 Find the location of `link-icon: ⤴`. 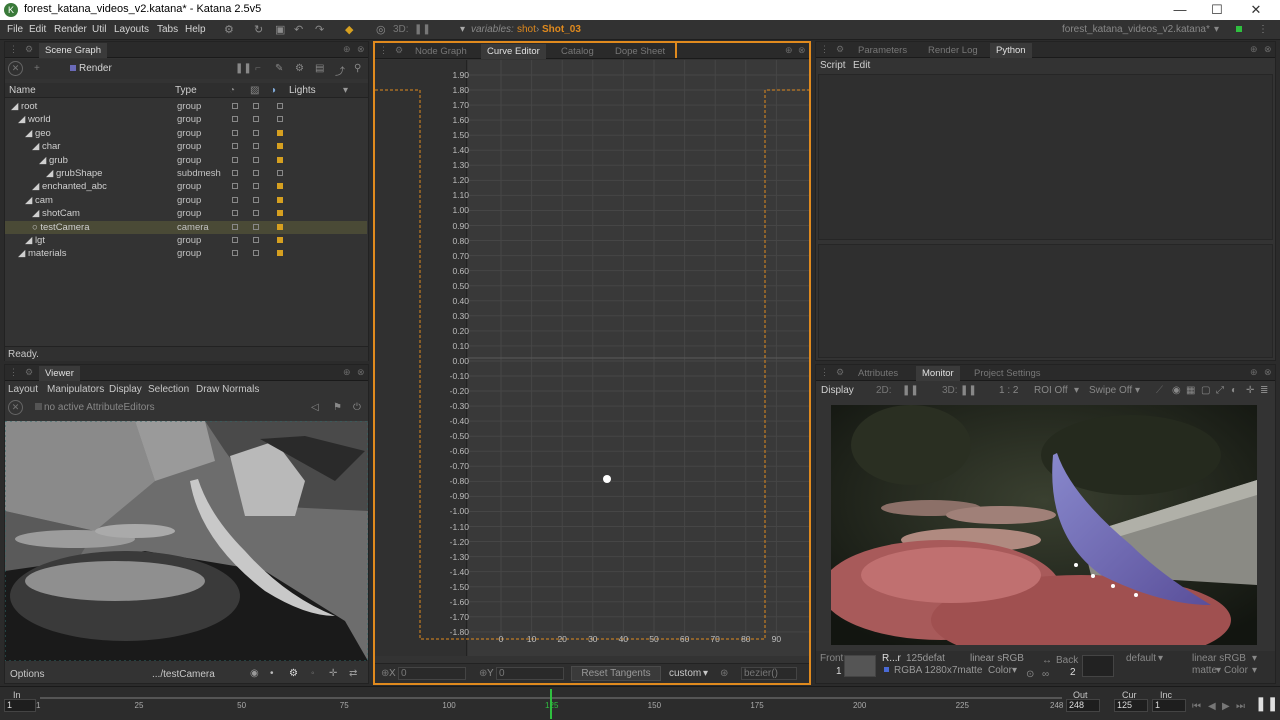

link-icon: ⤴ is located at coordinates (340, 70).